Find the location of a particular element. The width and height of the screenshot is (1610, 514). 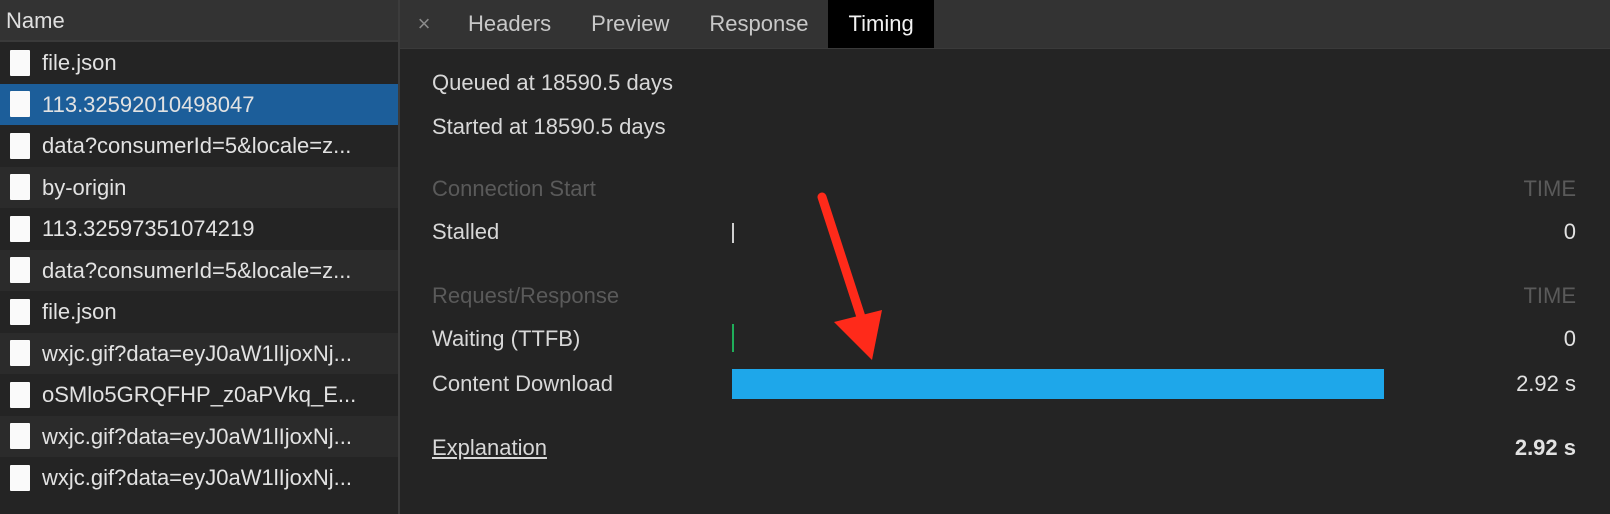

total-time-value: 2.92 s is located at coordinates (1545, 447).